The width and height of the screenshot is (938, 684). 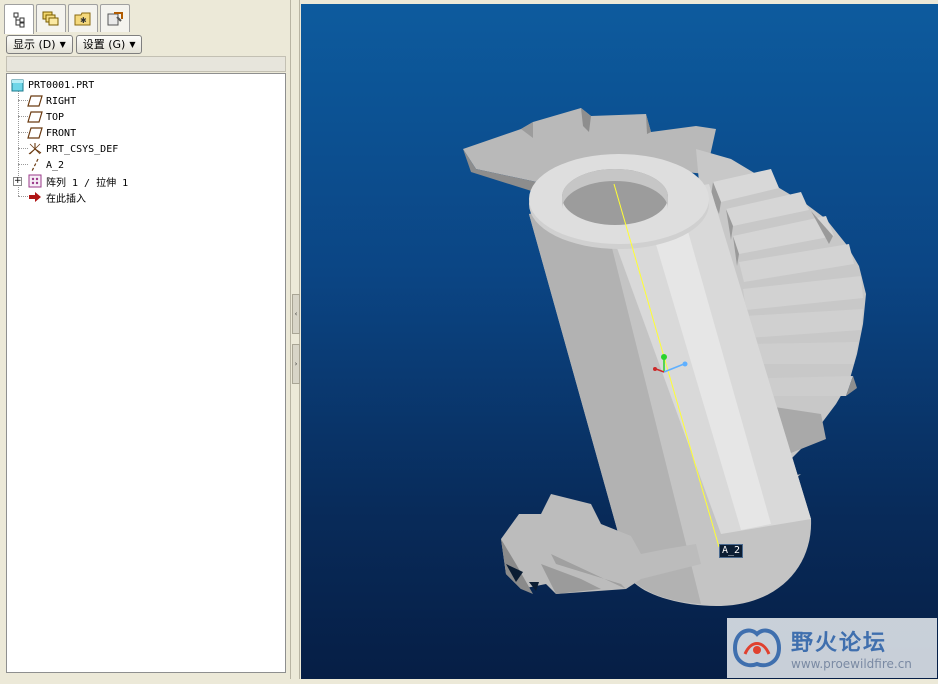 I want to click on tree-item-top: TOP, so click(x=45, y=117).